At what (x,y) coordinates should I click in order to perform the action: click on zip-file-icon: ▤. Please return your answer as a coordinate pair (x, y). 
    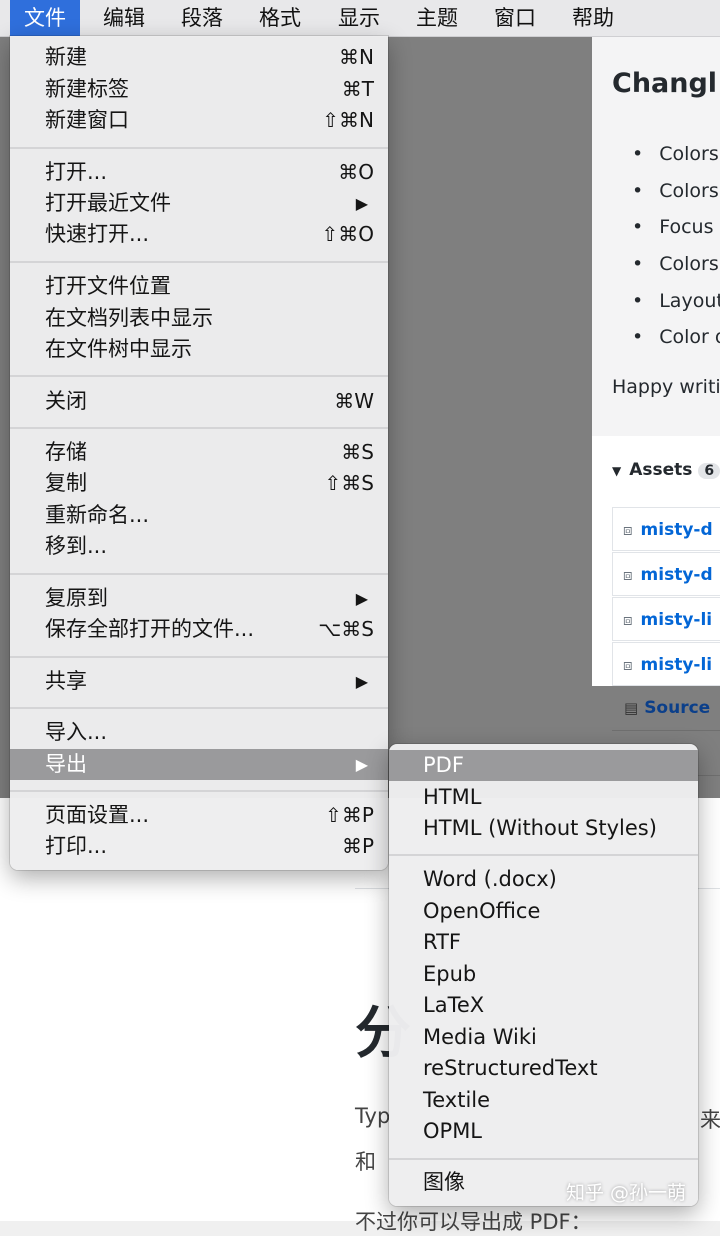
    Looking at the image, I should click on (631, 708).